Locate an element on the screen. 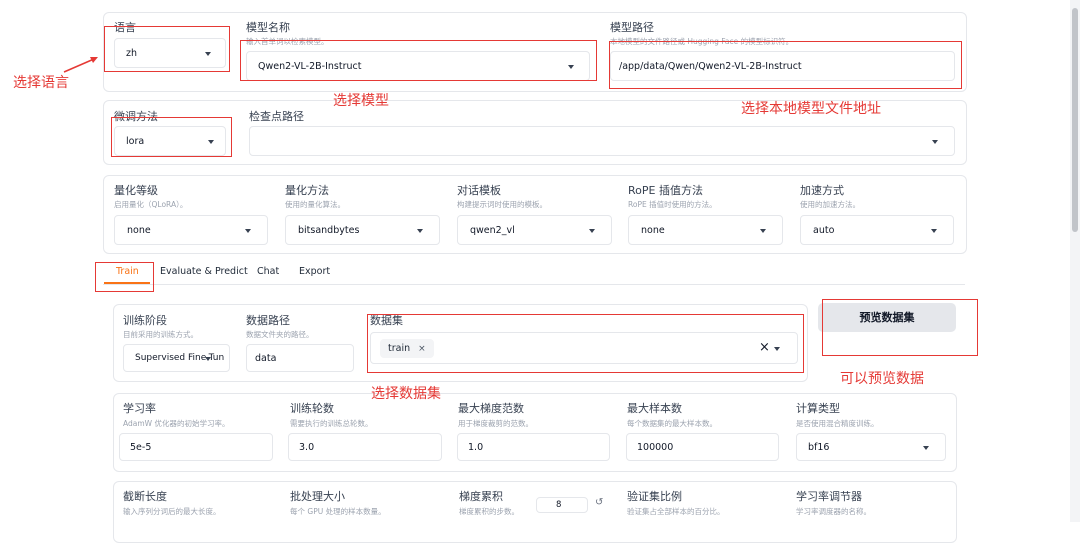 This screenshot has height=543, width=1080. highlight-finetune is located at coordinates (171, 137).